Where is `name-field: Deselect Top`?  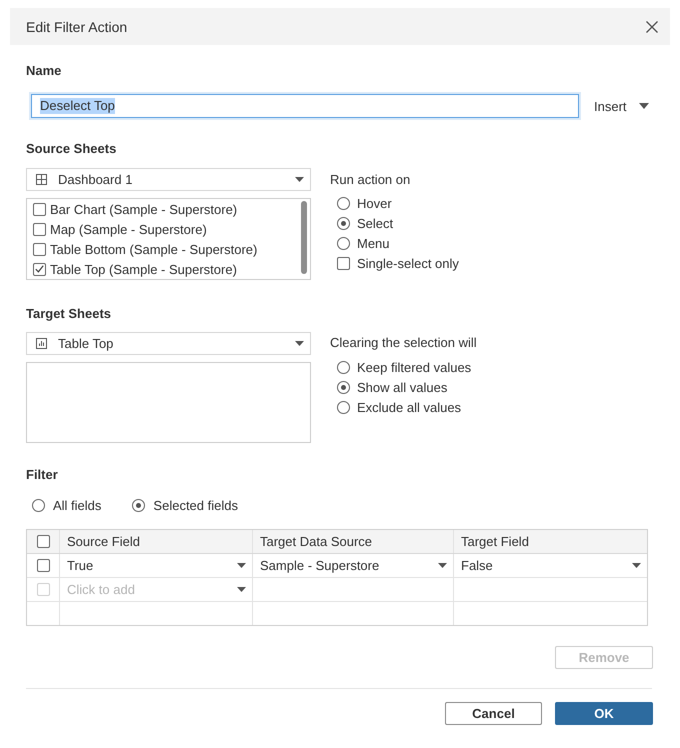 name-field: Deselect Top is located at coordinates (305, 106).